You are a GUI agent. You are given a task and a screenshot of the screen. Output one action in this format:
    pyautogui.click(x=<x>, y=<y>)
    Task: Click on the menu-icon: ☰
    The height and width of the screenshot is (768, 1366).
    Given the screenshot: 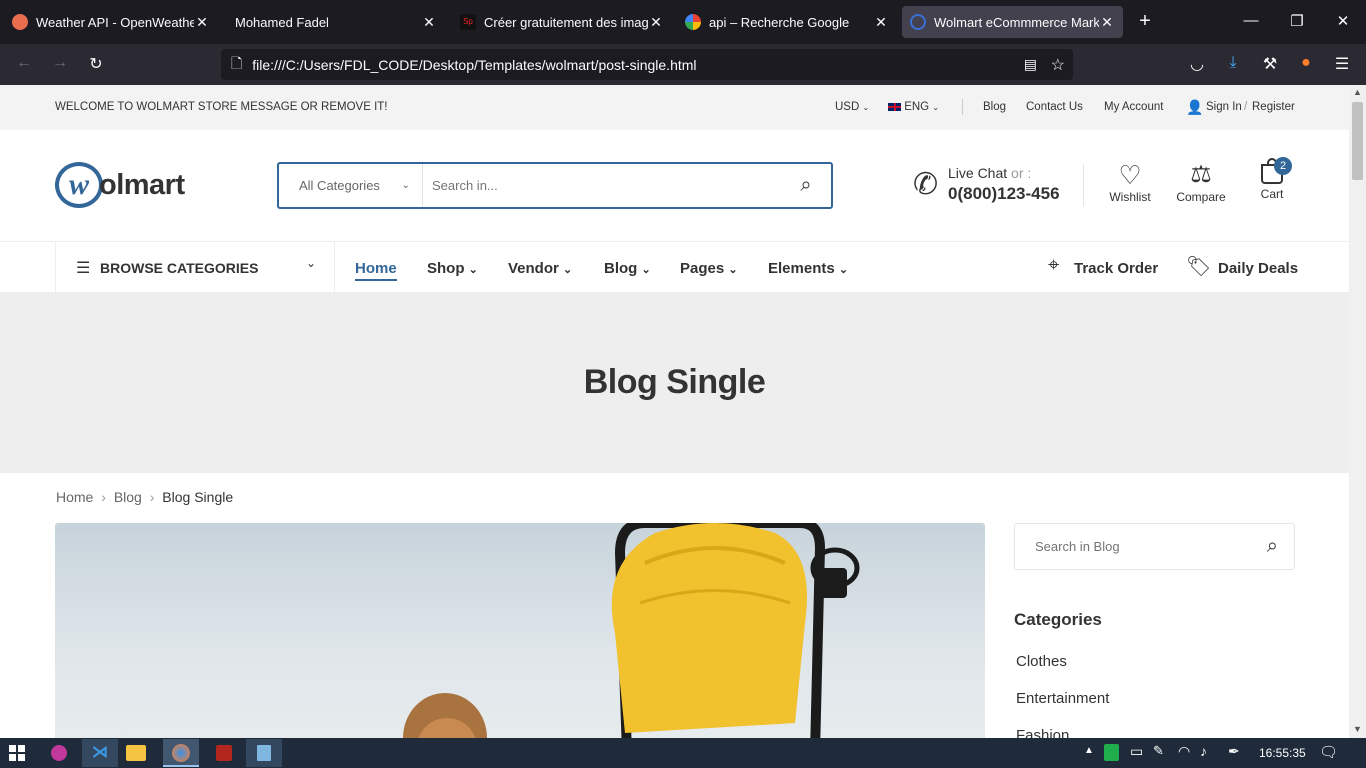 What is the action you would take?
    pyautogui.click(x=1342, y=64)
    